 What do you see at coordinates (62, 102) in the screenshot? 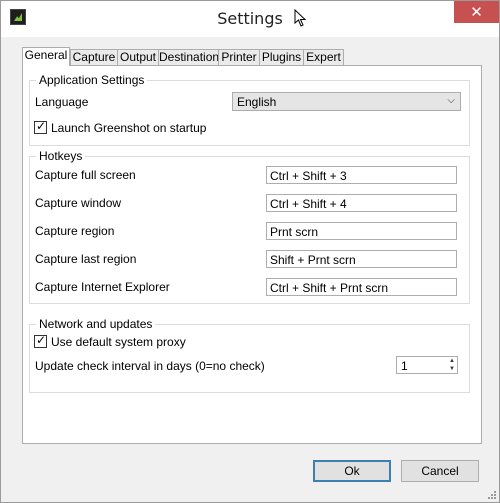
I see `language-label: Language` at bounding box center [62, 102].